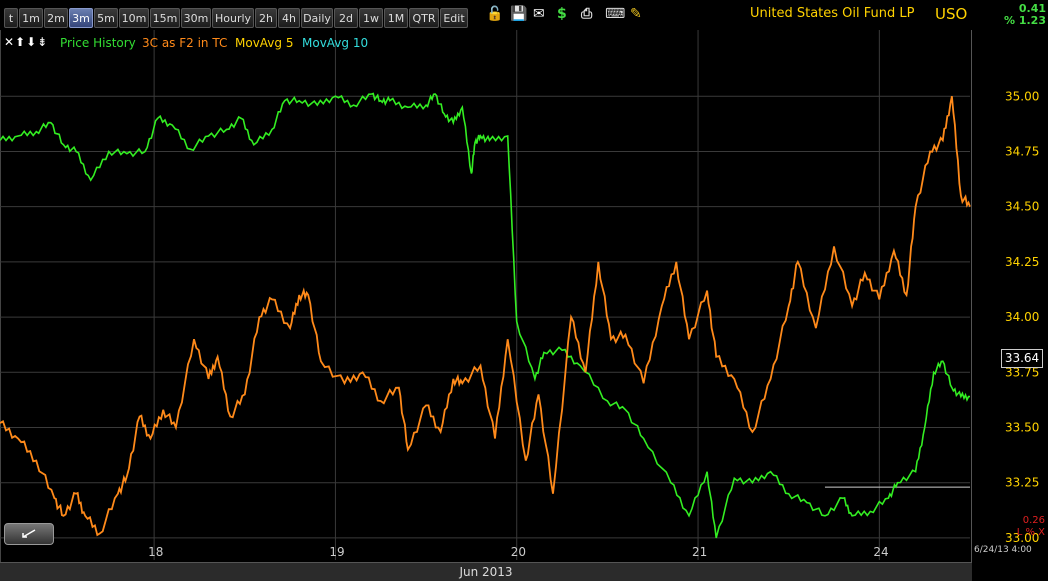 The height and width of the screenshot is (581, 1048). Describe the element at coordinates (335, 43) in the screenshot. I see `legend-item: MovAvg 10` at that location.